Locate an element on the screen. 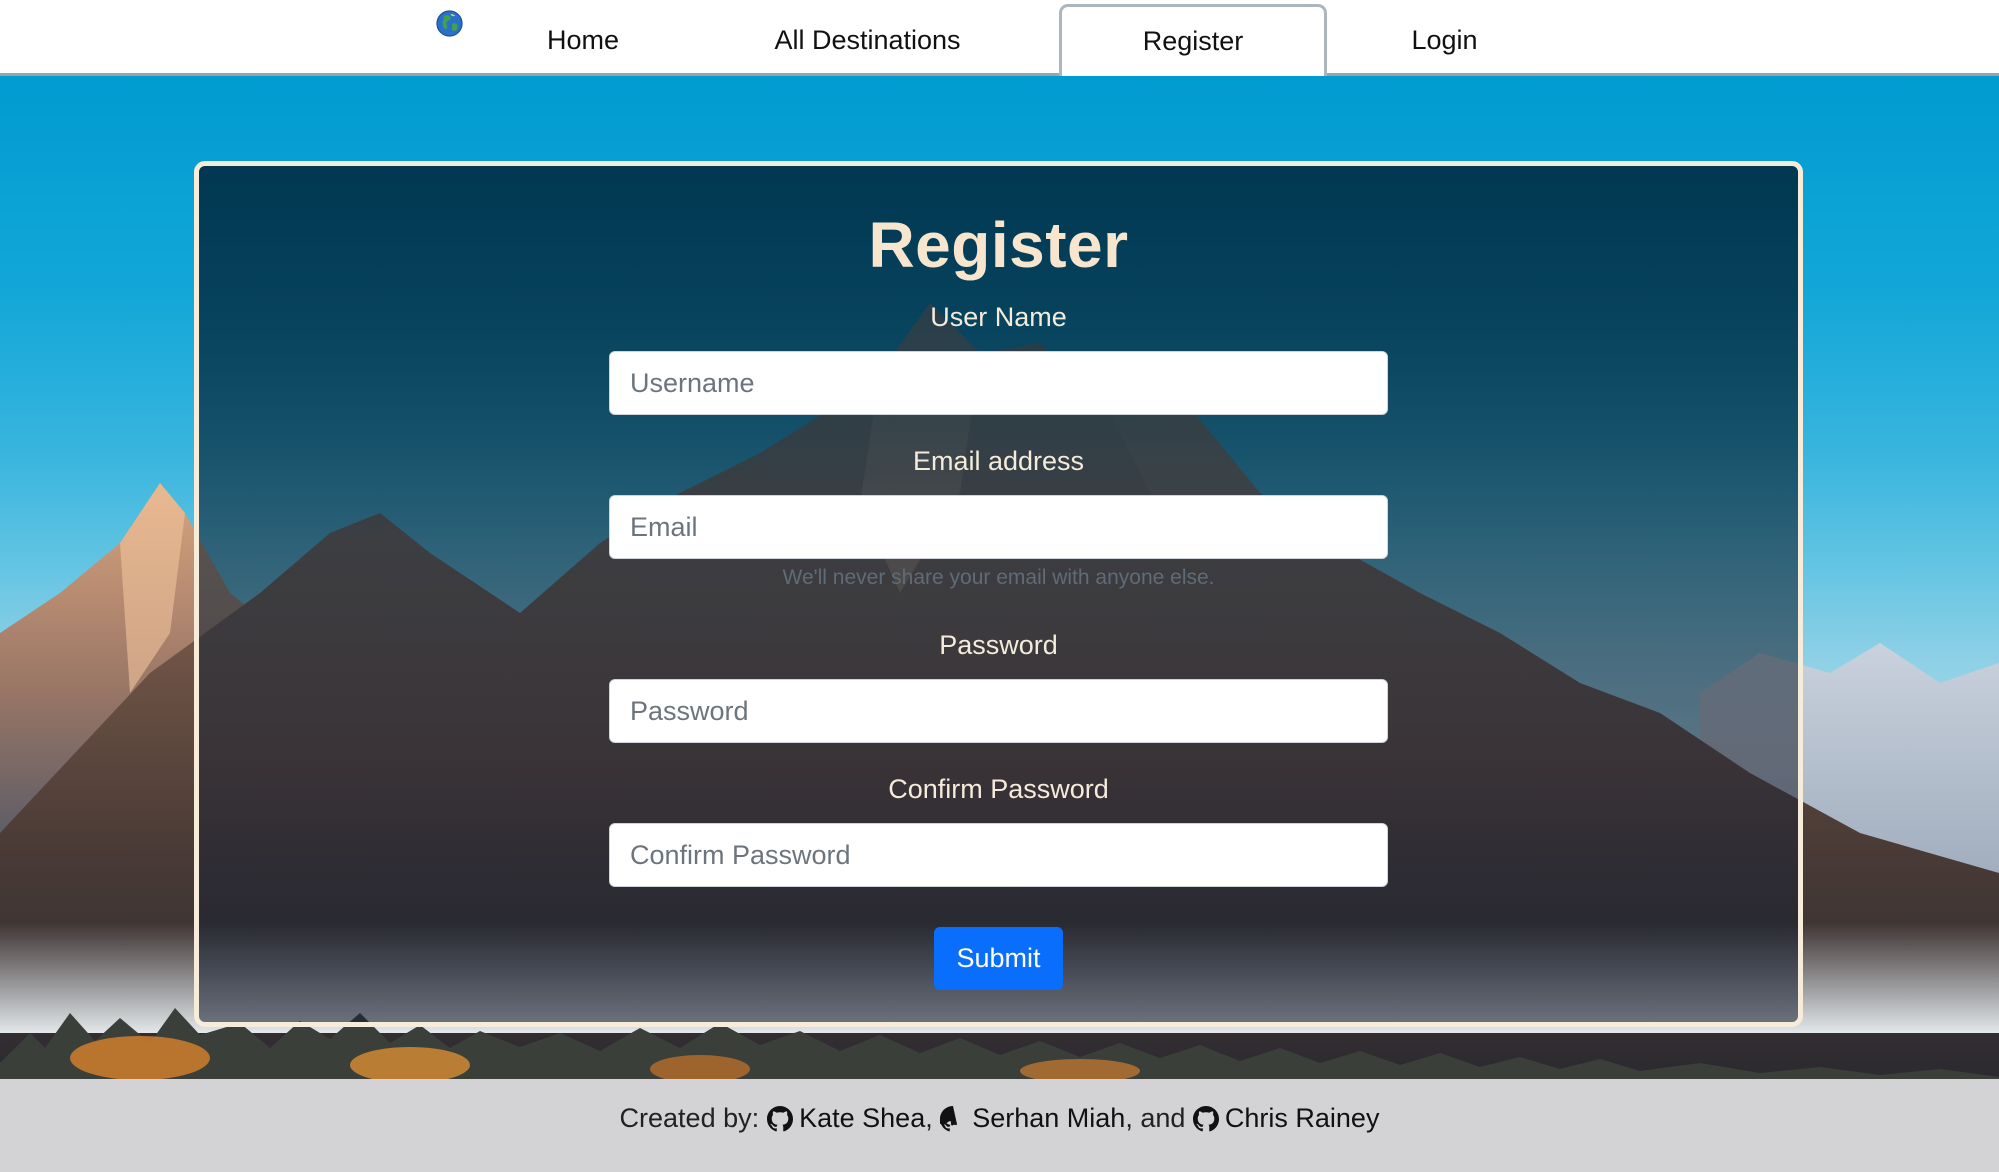  confirm-password-label: Confirm Password is located at coordinates (998, 789).